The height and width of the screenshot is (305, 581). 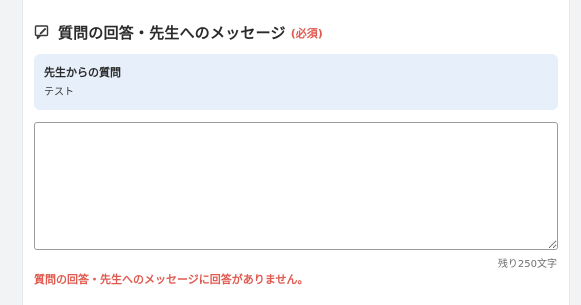 I want to click on section-header: 質問の回答・先生へのメッセージ (必須), so click(x=178, y=32).